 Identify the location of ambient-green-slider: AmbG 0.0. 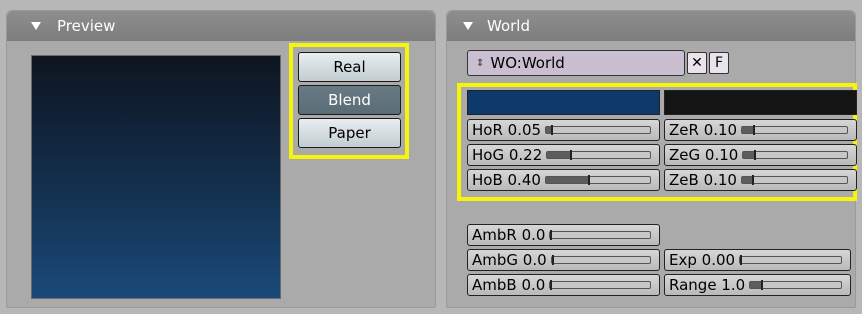
(563, 260).